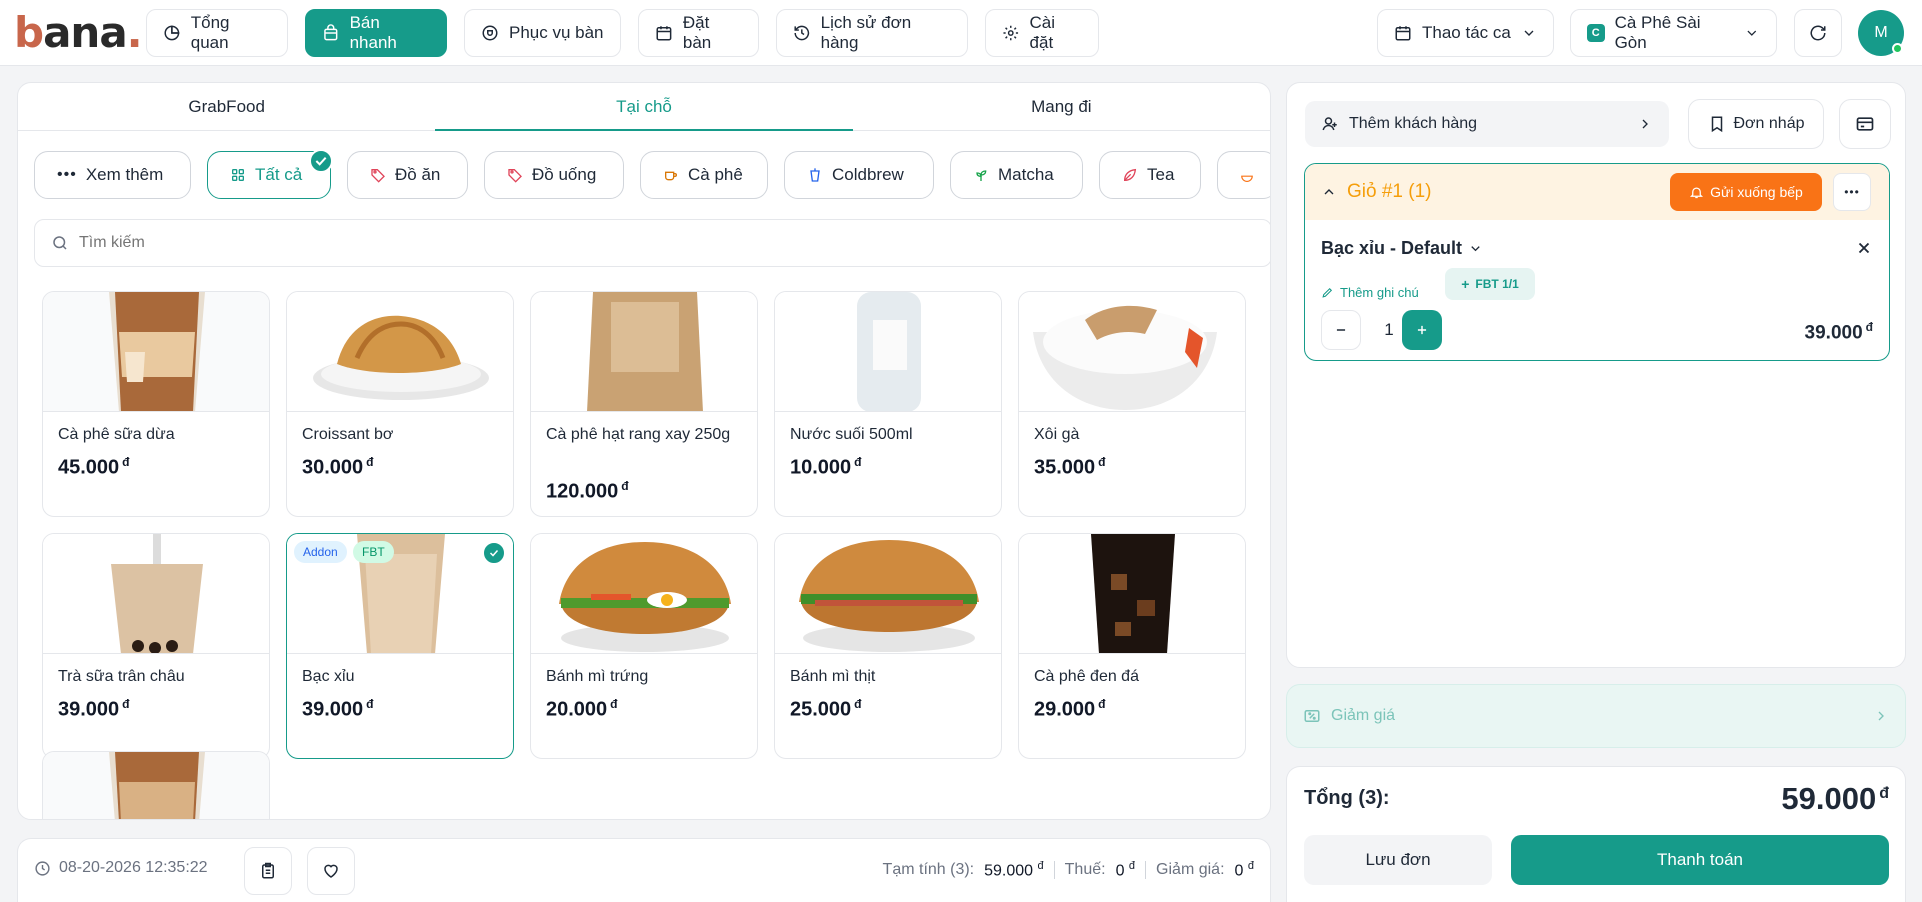  I want to click on minus-icon, so click(1341, 330).